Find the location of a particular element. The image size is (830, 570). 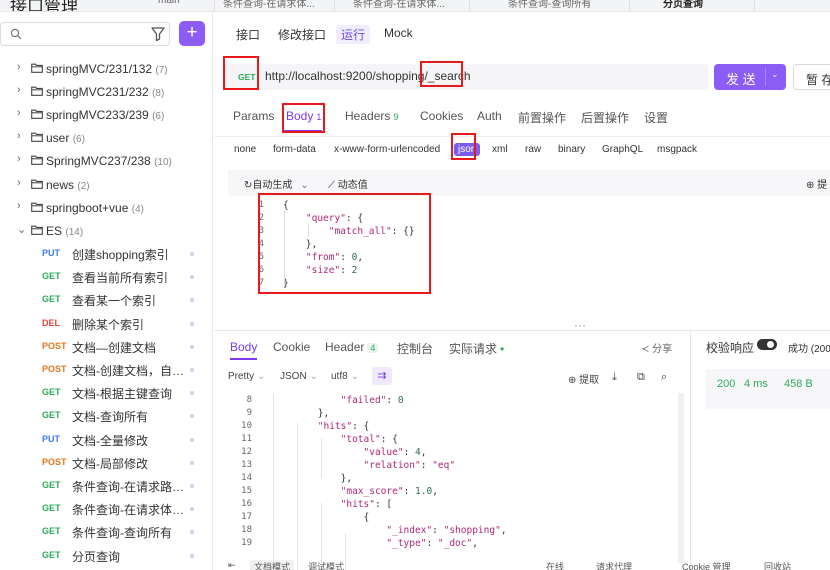

tab-cookies: Cookies is located at coordinates (441, 116).